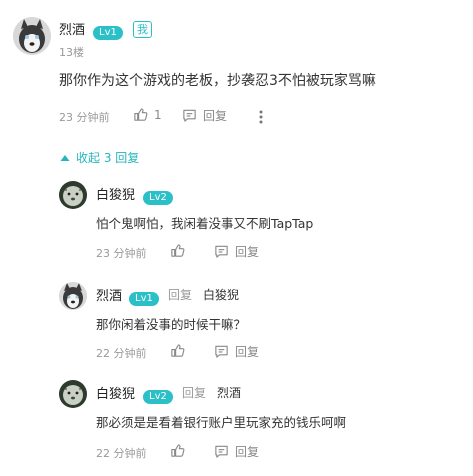 The width and height of the screenshot is (473, 476). What do you see at coordinates (71, 52) in the screenshot?
I see `floor-number: 13楼` at bounding box center [71, 52].